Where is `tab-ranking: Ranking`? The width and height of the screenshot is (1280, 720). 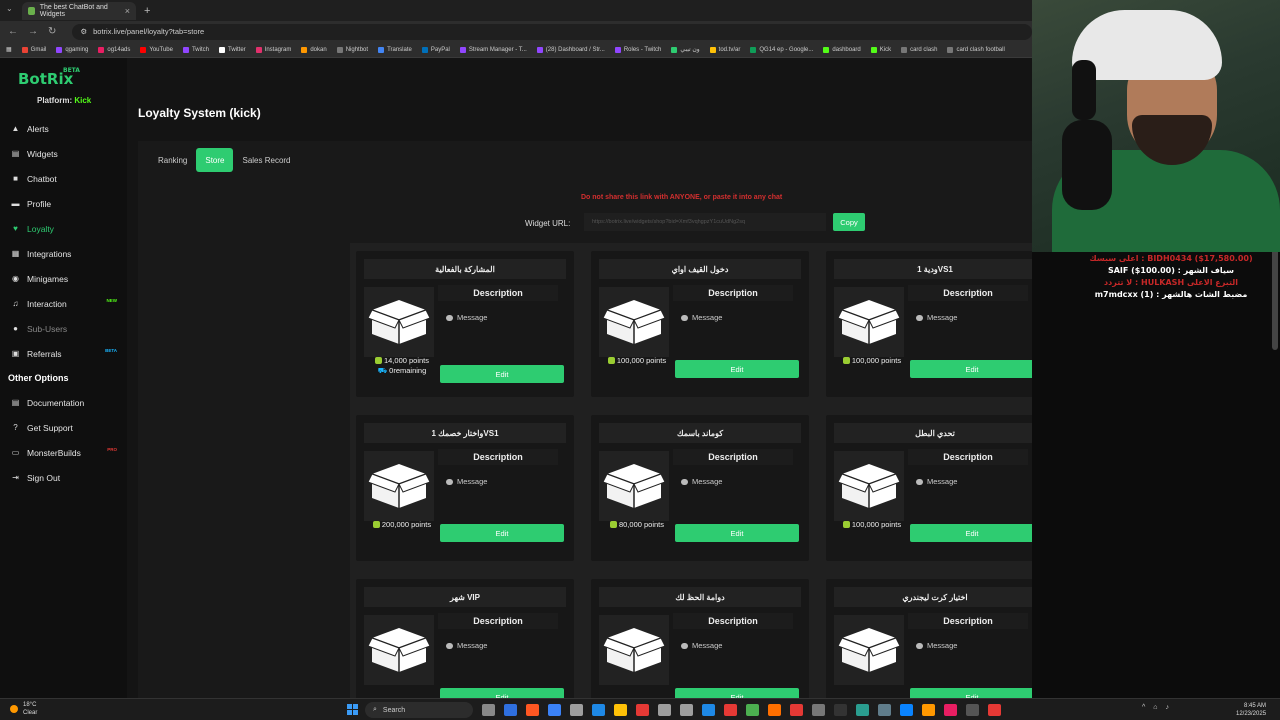 tab-ranking: Ranking is located at coordinates (172, 160).